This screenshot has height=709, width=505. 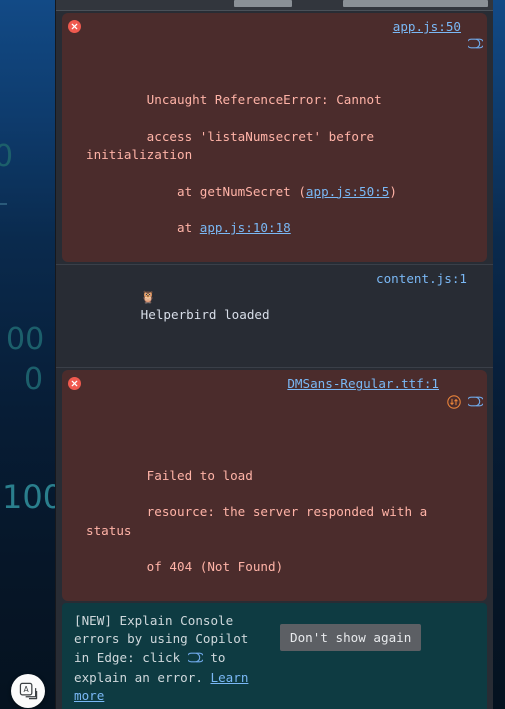 What do you see at coordinates (351, 637) in the screenshot?
I see `dont-show-again-button: Don't show again` at bounding box center [351, 637].